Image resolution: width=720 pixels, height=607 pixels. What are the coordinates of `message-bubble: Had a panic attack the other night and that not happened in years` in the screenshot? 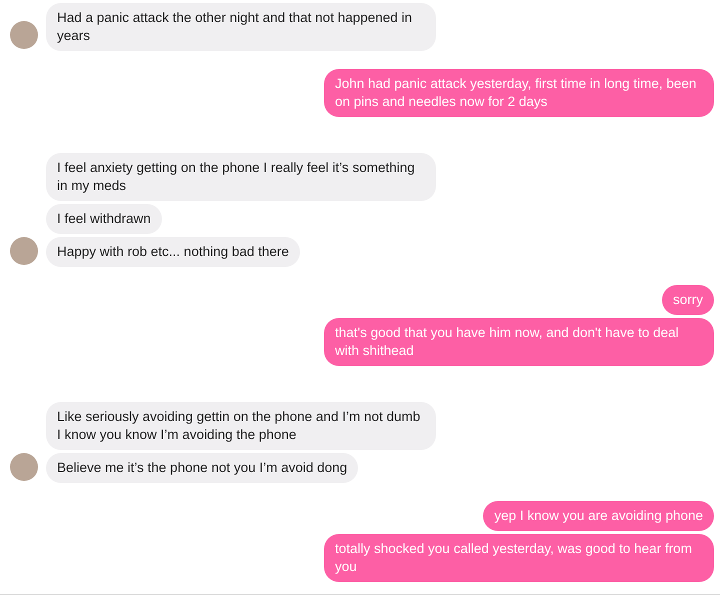 It's located at (241, 27).